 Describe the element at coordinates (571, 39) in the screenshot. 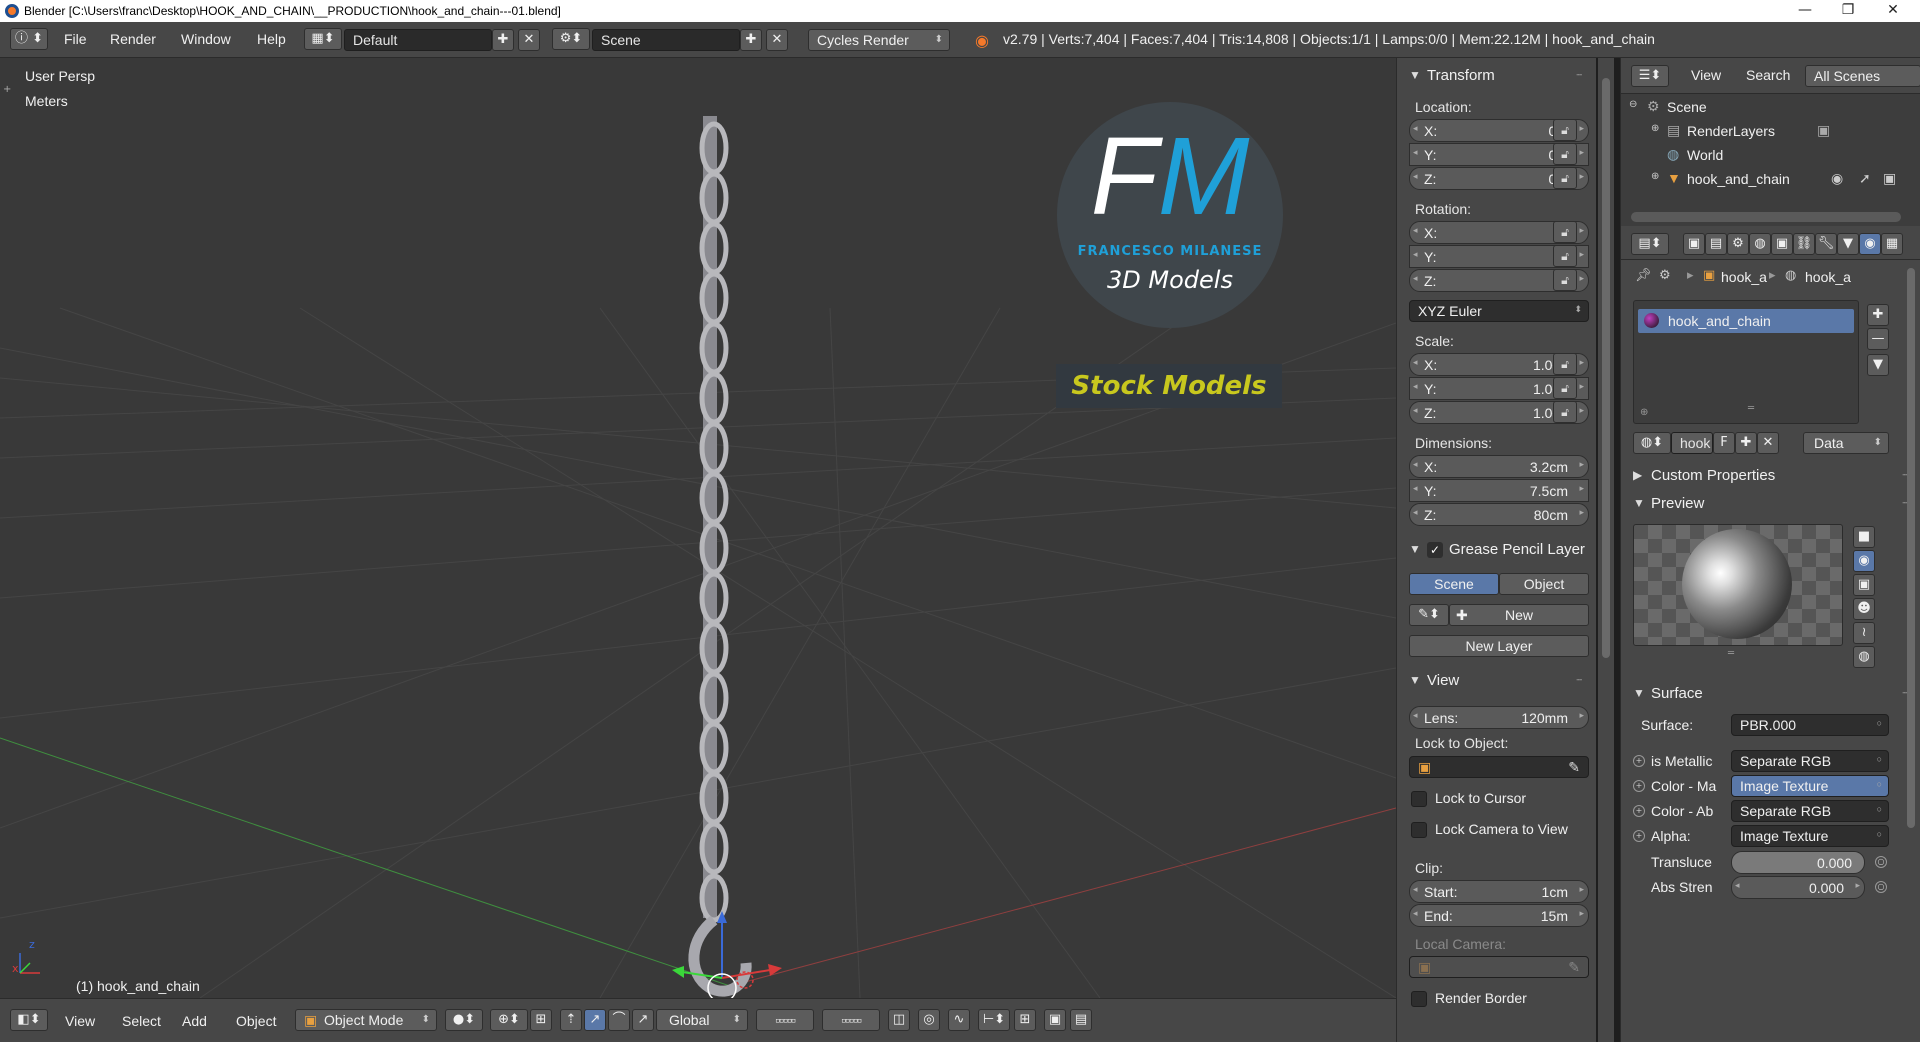

I see `scene-icon: ⚙⬍` at that location.